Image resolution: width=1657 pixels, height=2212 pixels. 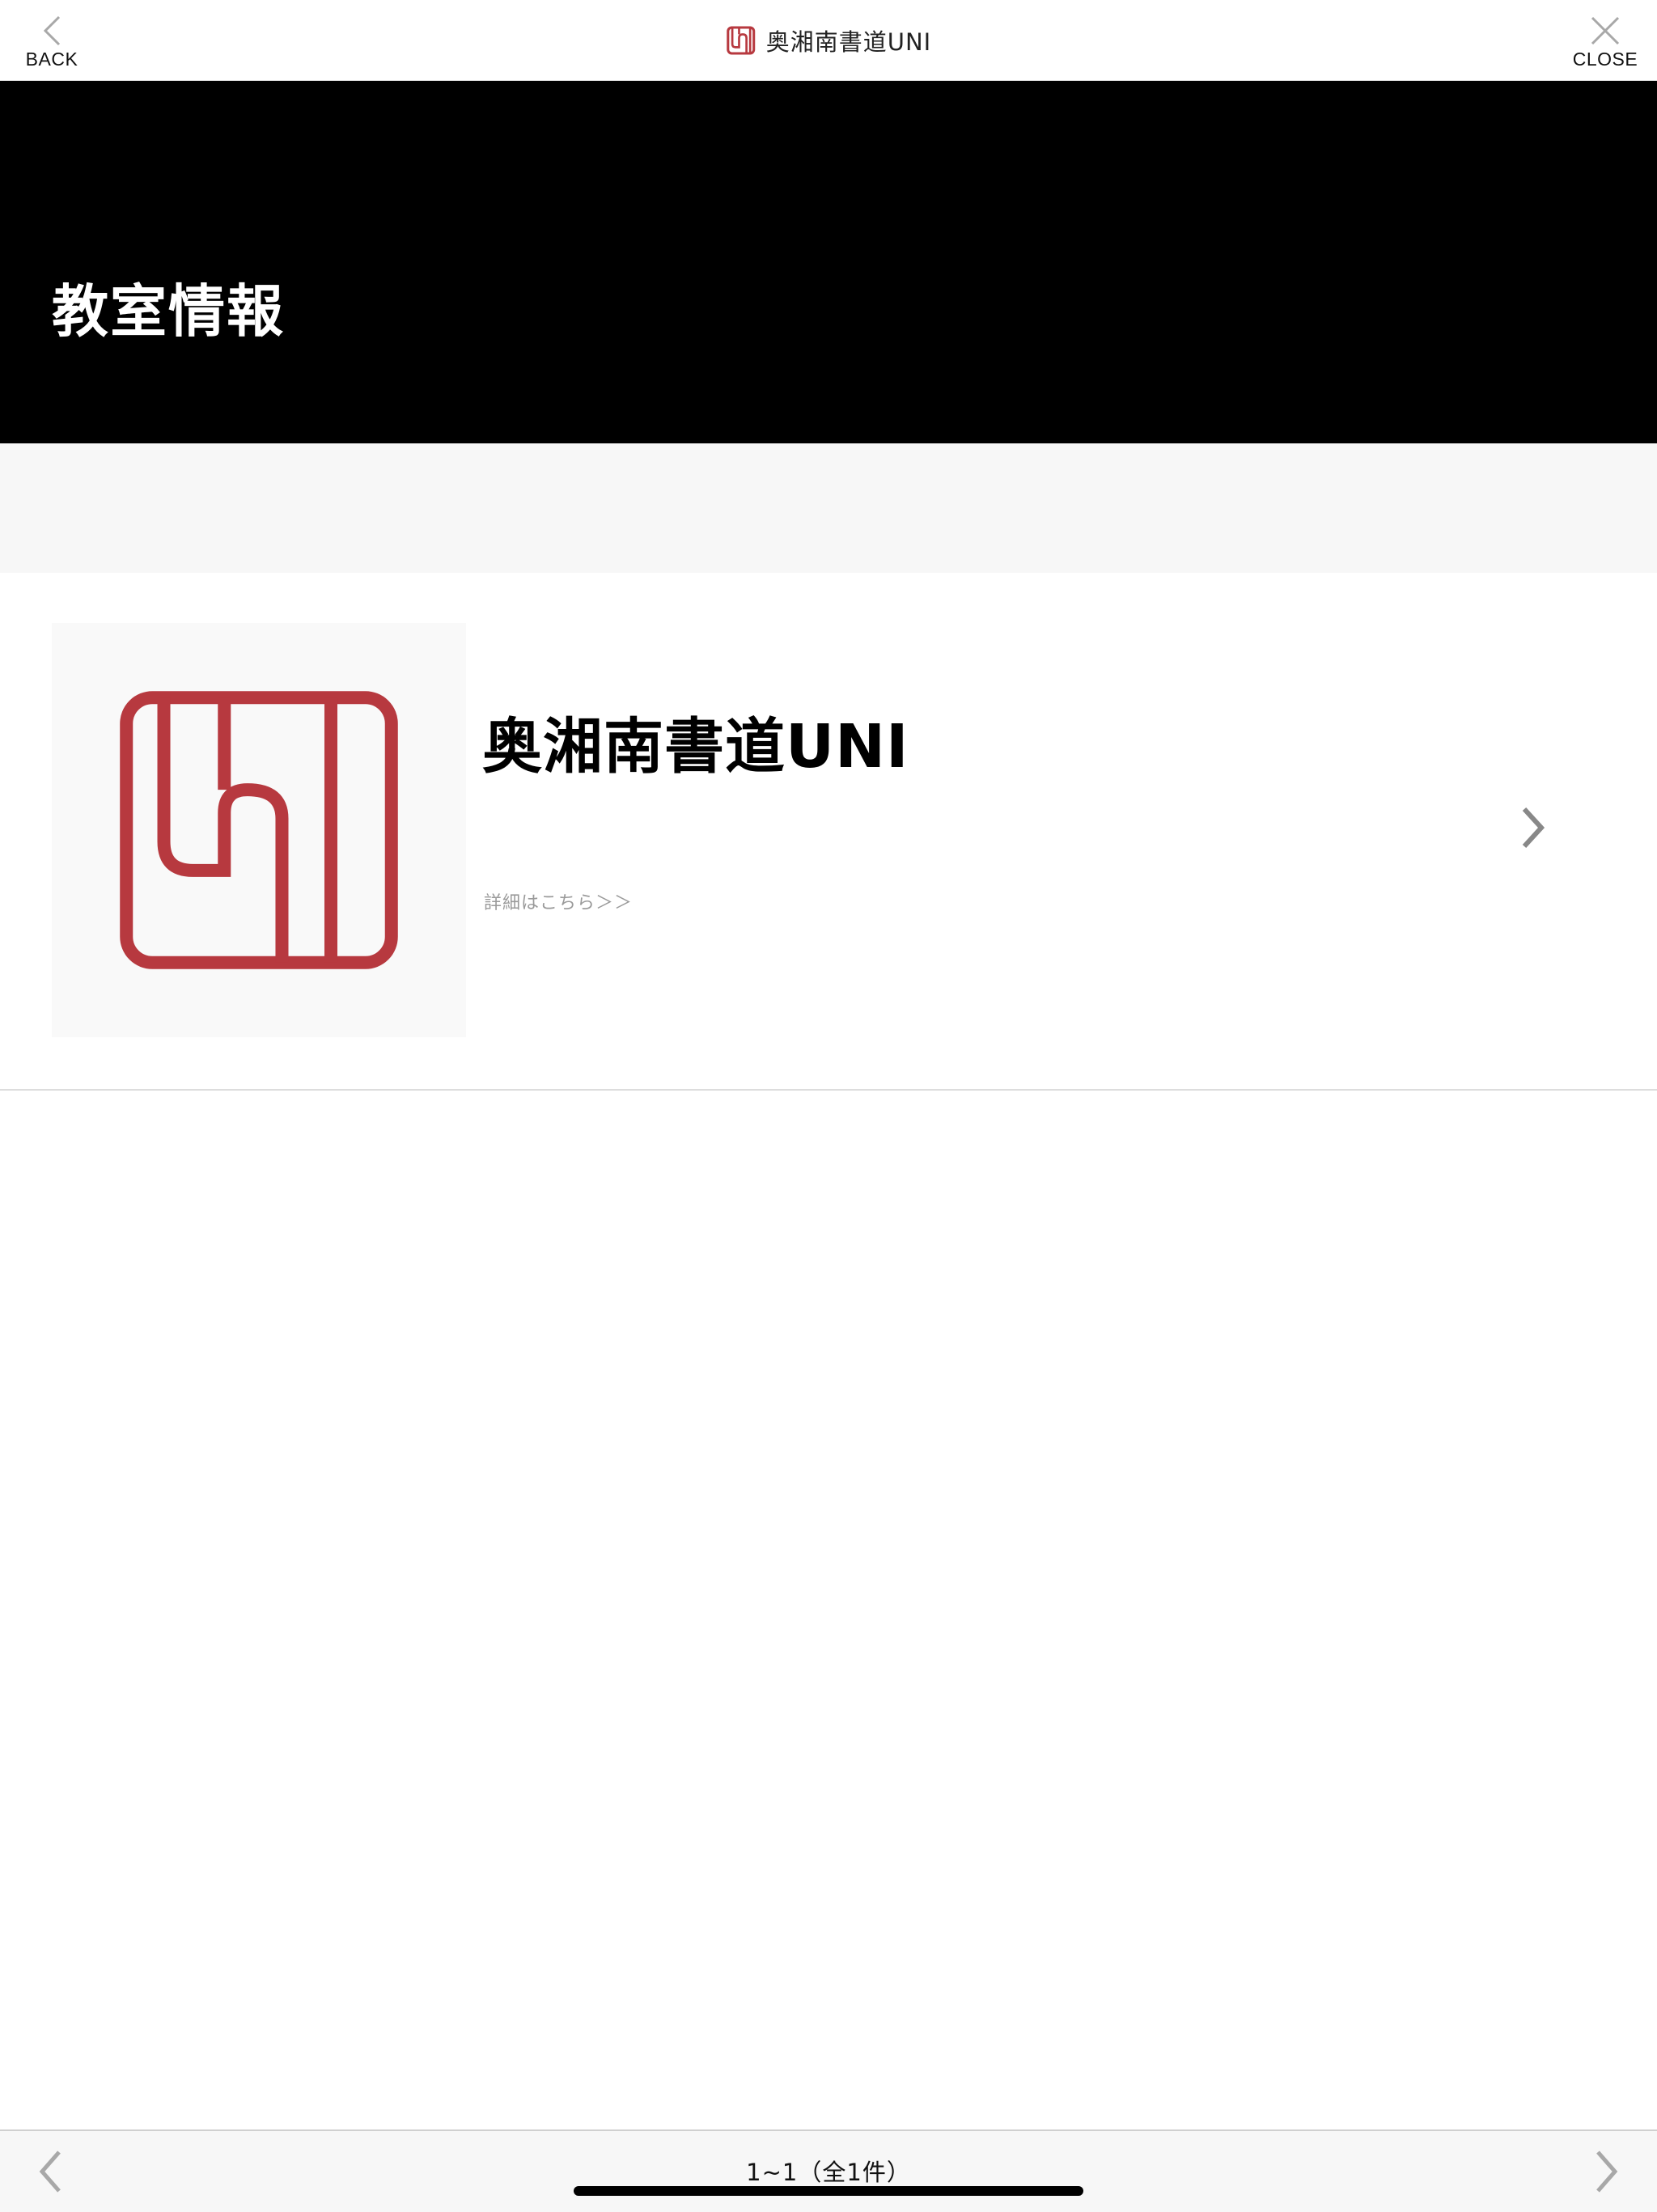 I want to click on brand-logo: 奥湘南書道UNI, so click(x=828, y=40).